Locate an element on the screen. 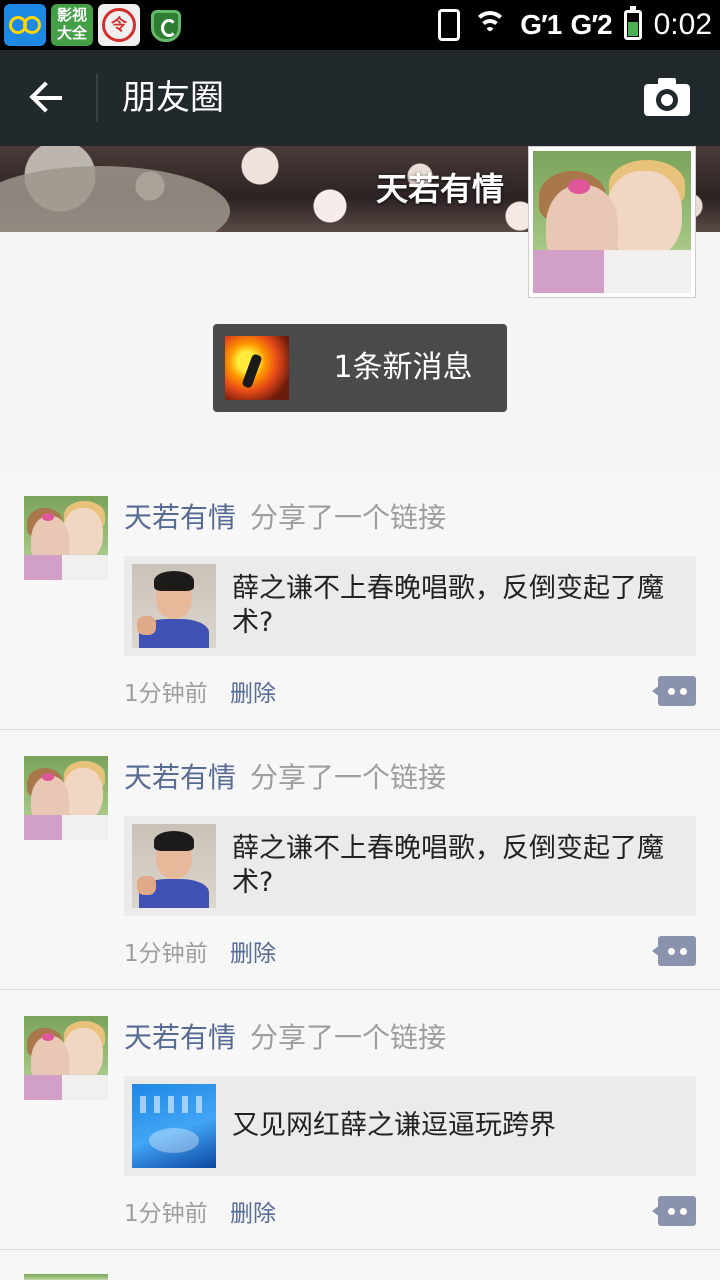  green-shield-app-icon is located at coordinates (168, 25).